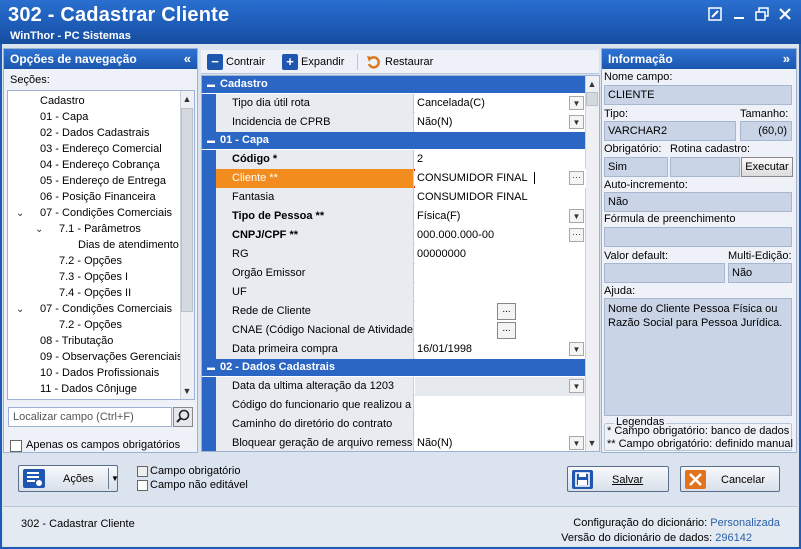 The height and width of the screenshot is (549, 801). What do you see at coordinates (500, 216) in the screenshot?
I see `grid-row-value: Física(F) ▼` at bounding box center [500, 216].